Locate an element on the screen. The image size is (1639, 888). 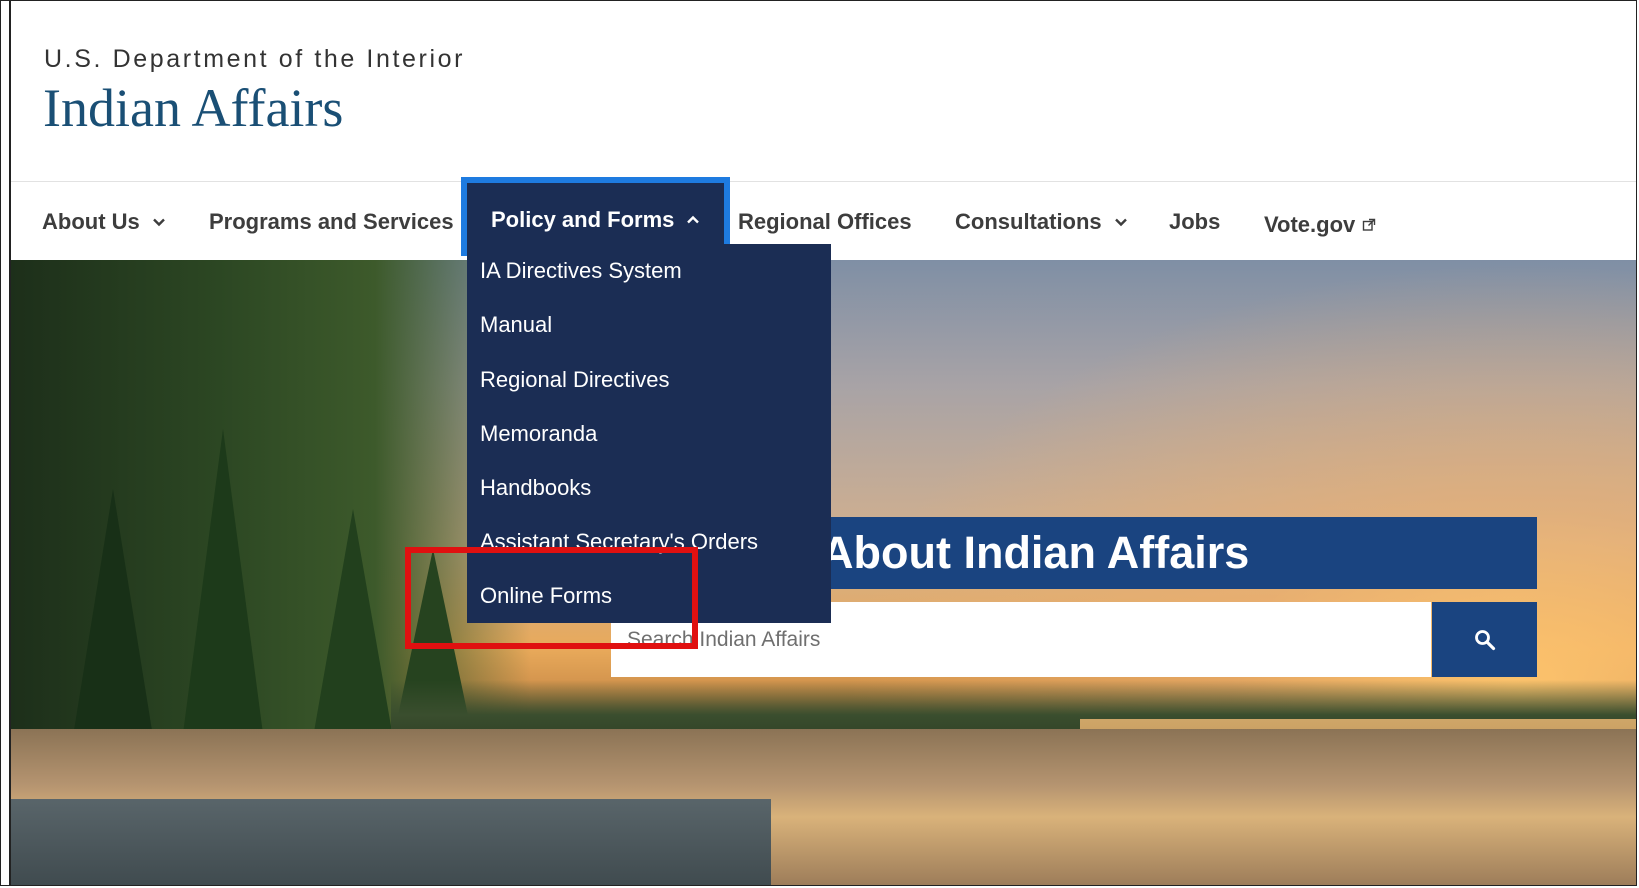
hero-title-banner: About Indian Affairs is located at coordinates (1179, 553).